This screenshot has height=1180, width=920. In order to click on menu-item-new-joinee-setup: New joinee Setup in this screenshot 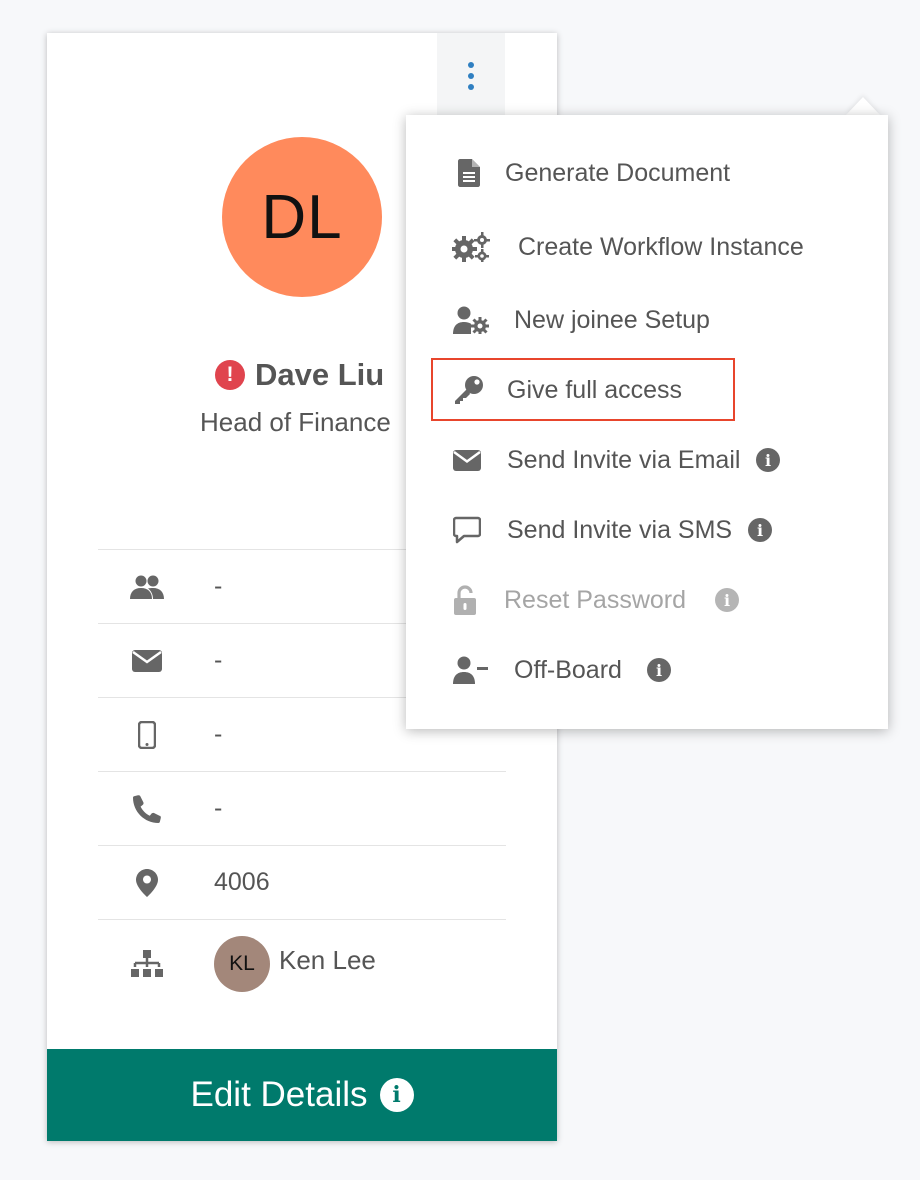, I will do `click(647, 320)`.